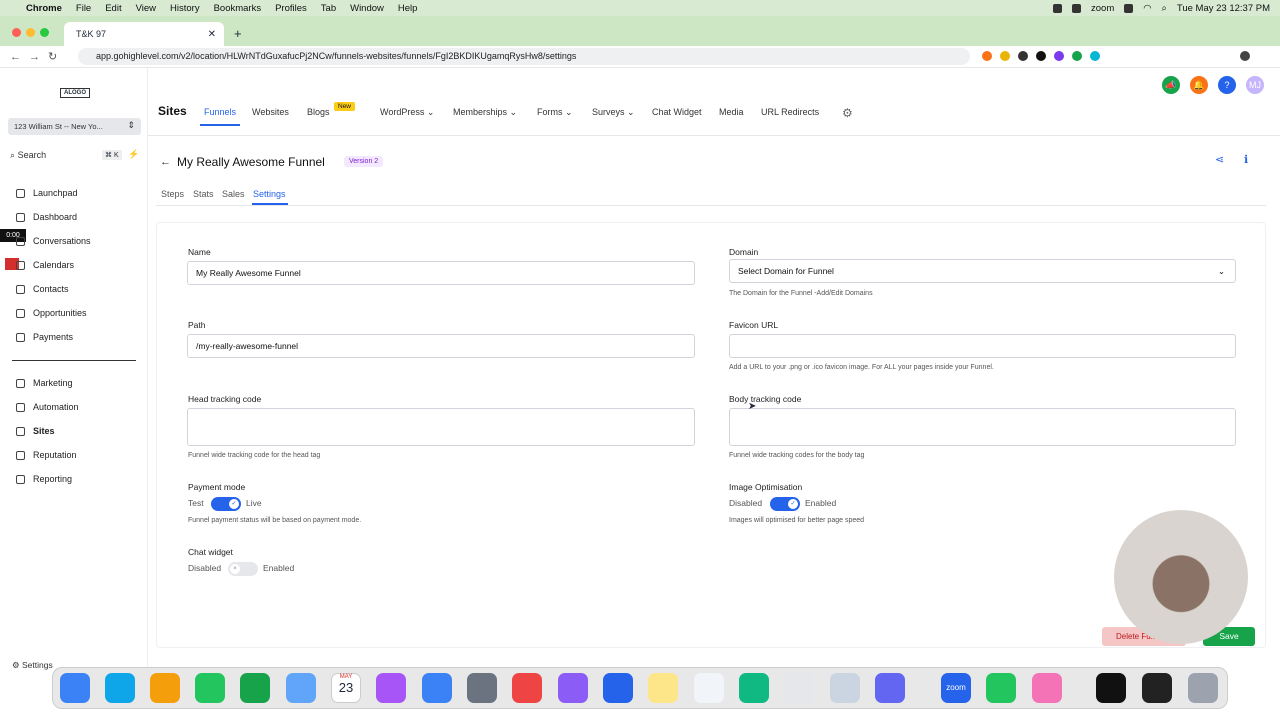  I want to click on sidebar-item-launchpad: Launchpad, so click(47, 193).